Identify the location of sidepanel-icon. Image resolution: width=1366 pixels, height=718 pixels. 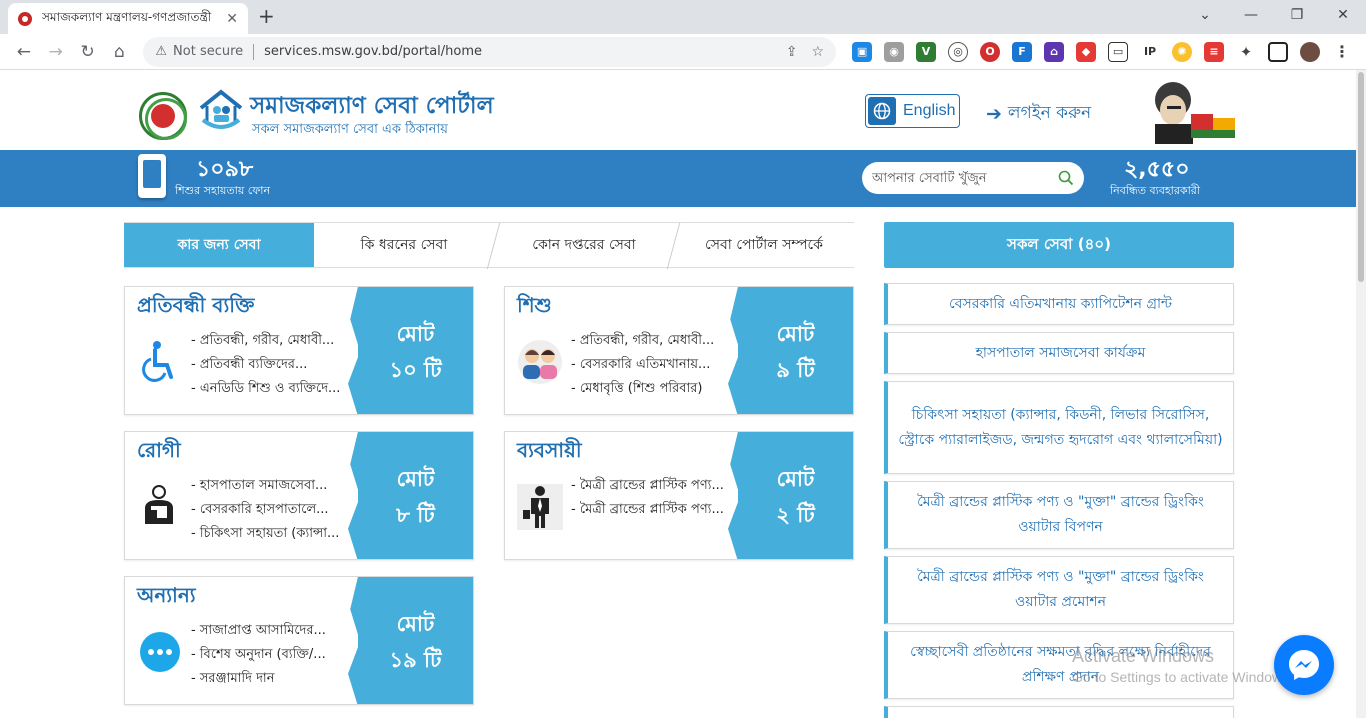
(1278, 51).